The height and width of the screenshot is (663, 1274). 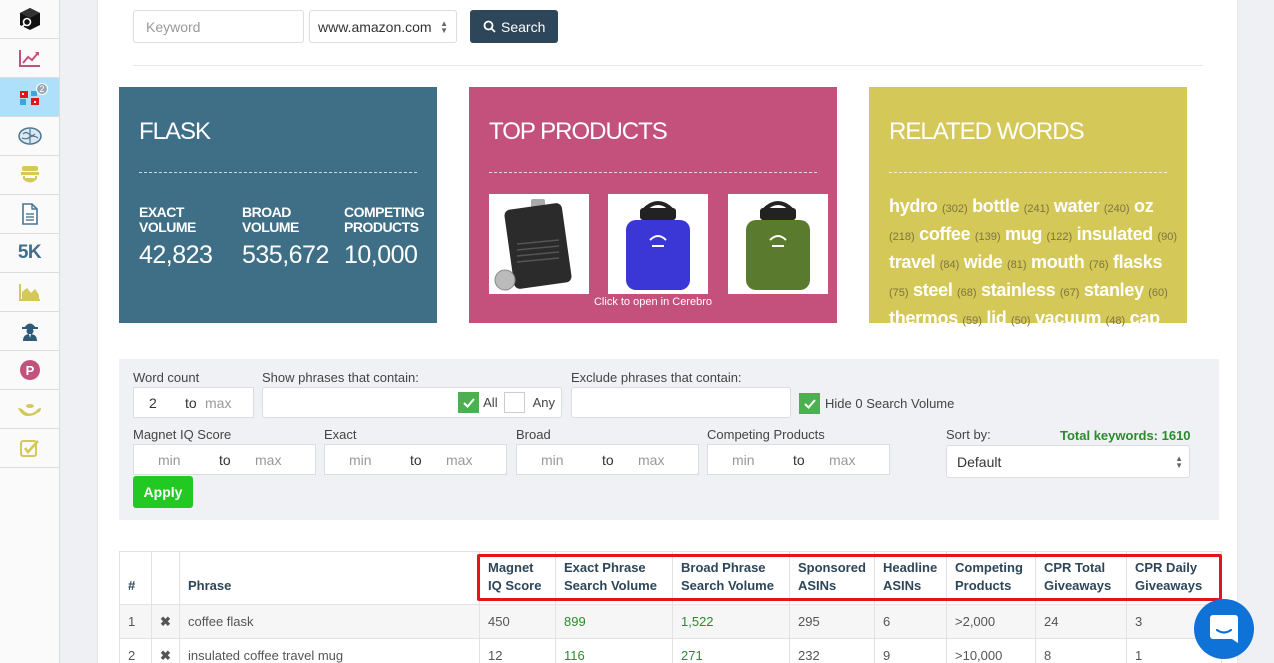 What do you see at coordinates (731, 621) in the screenshot?
I see `broad-volume-cell: 1,522` at bounding box center [731, 621].